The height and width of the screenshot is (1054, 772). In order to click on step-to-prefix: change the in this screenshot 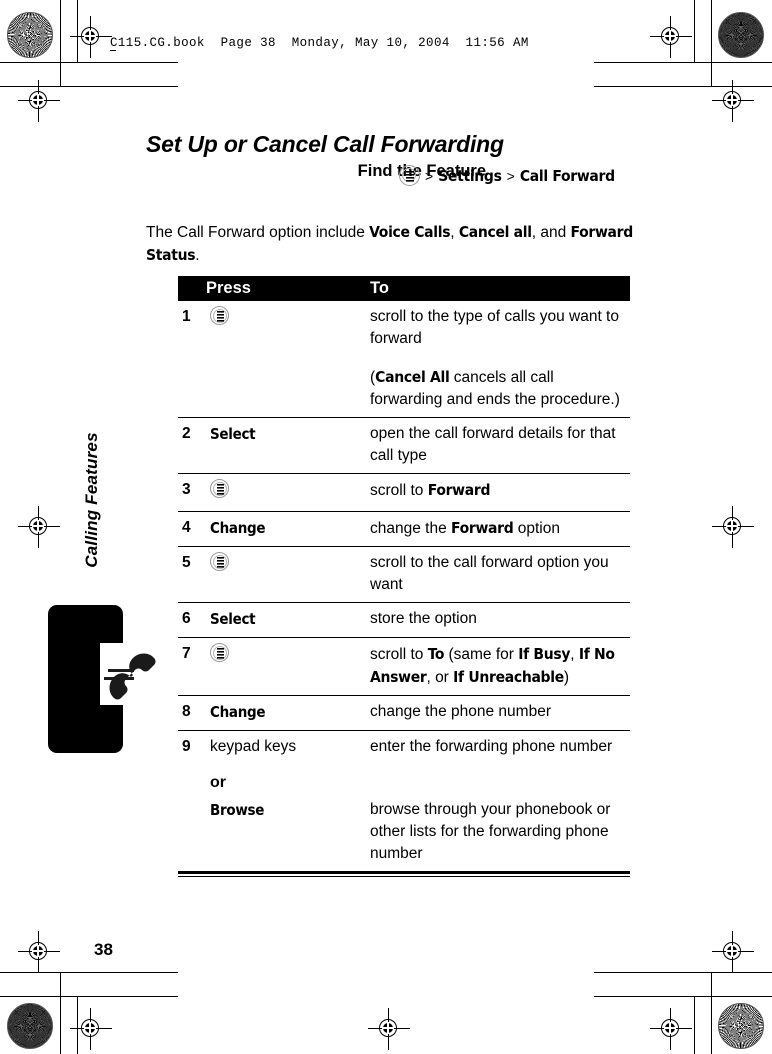, I will do `click(411, 528)`.